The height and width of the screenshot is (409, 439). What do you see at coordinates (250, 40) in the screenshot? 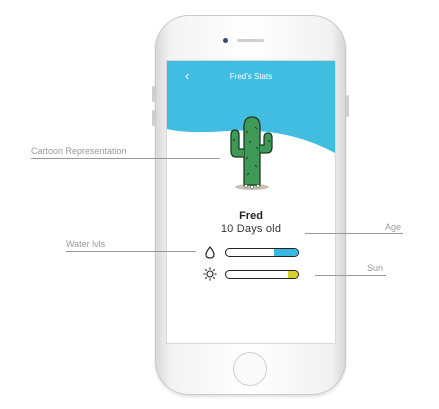
I see `speaker-grille` at bounding box center [250, 40].